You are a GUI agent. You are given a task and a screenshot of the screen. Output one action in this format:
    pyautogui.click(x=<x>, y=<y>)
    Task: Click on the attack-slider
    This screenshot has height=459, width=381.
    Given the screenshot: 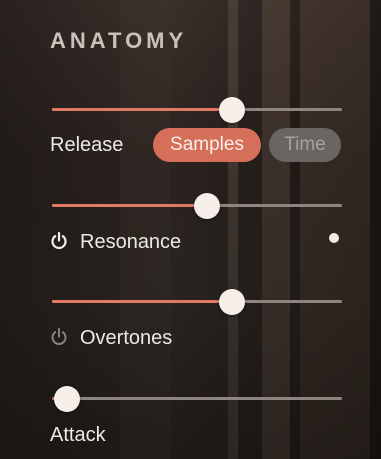 What is the action you would take?
    pyautogui.click(x=197, y=399)
    